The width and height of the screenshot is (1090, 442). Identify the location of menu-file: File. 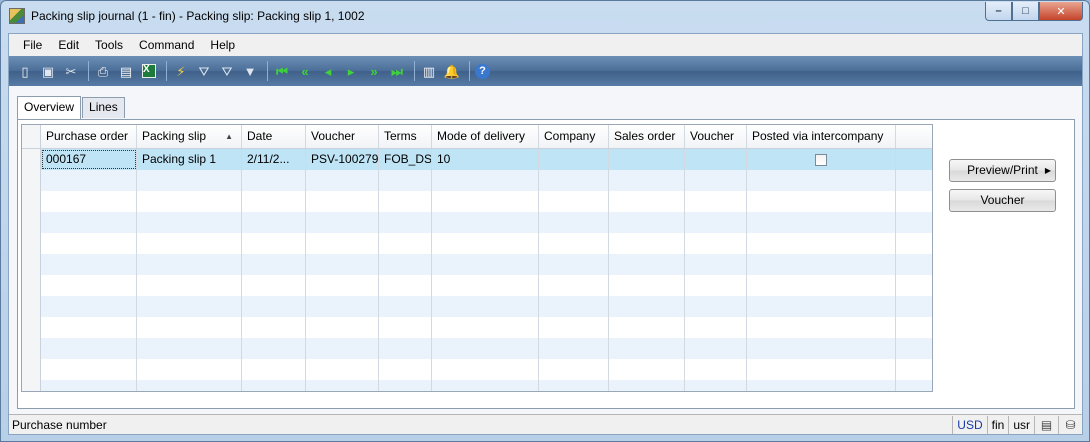
(32, 45).